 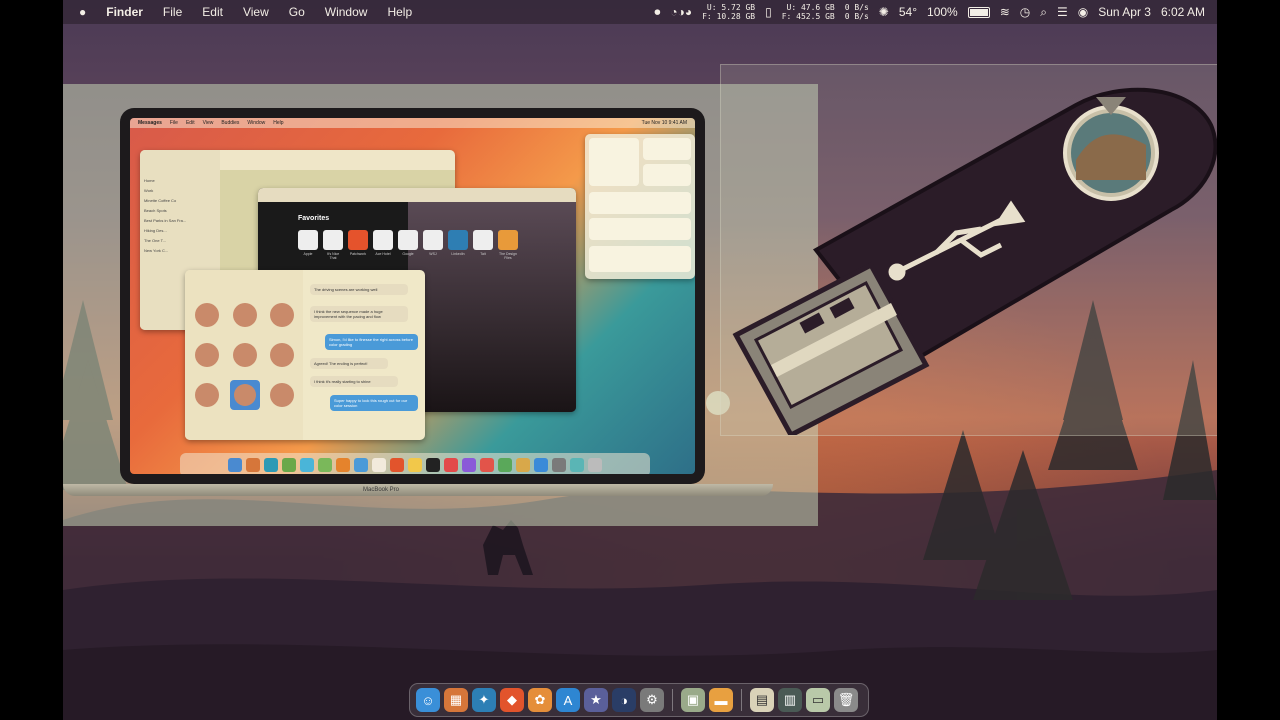 I want to click on battery-percent: 100%, so click(x=942, y=12).